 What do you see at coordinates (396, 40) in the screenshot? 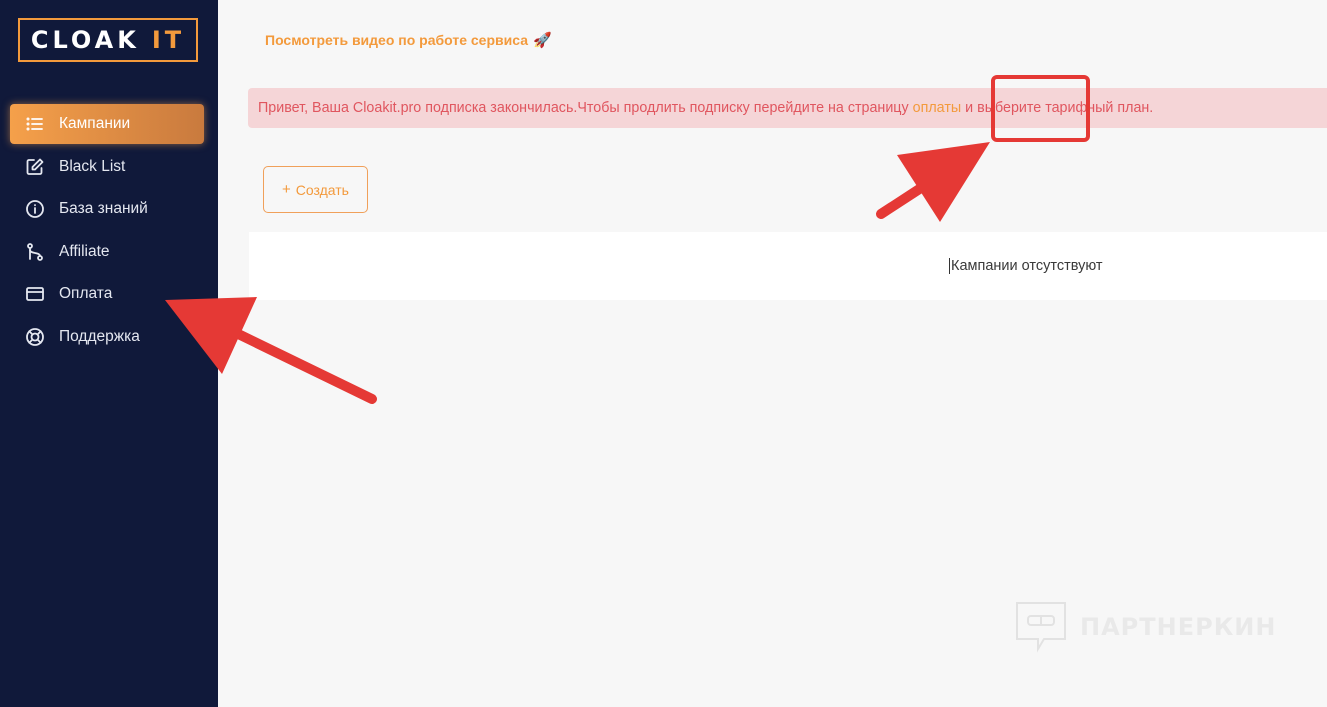
I see `video-link-label: Посмотреть видео по работе сервиса` at bounding box center [396, 40].